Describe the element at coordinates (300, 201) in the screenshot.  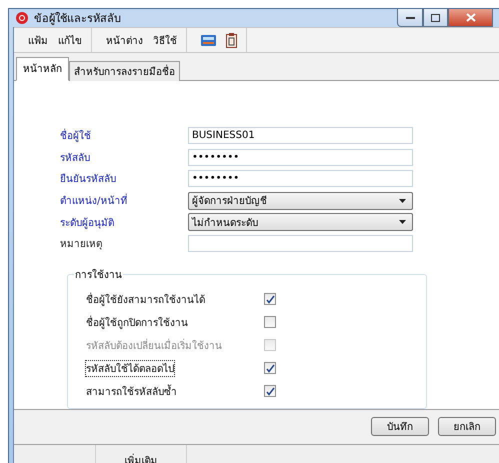
I see `dropdown-field: ผู้จัดการฝ่ายบัญชี` at that location.